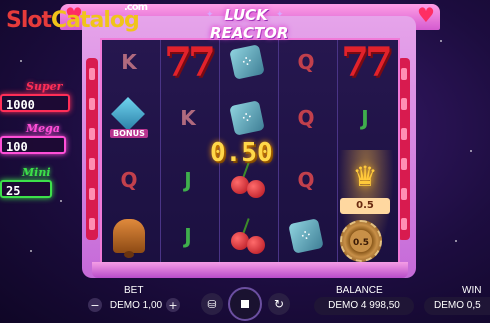 Image resolution: width=490 pixels, height=323 pixels. What do you see at coordinates (457, 306) in the screenshot?
I see `win-value: DEMO 0,5` at bounding box center [457, 306].